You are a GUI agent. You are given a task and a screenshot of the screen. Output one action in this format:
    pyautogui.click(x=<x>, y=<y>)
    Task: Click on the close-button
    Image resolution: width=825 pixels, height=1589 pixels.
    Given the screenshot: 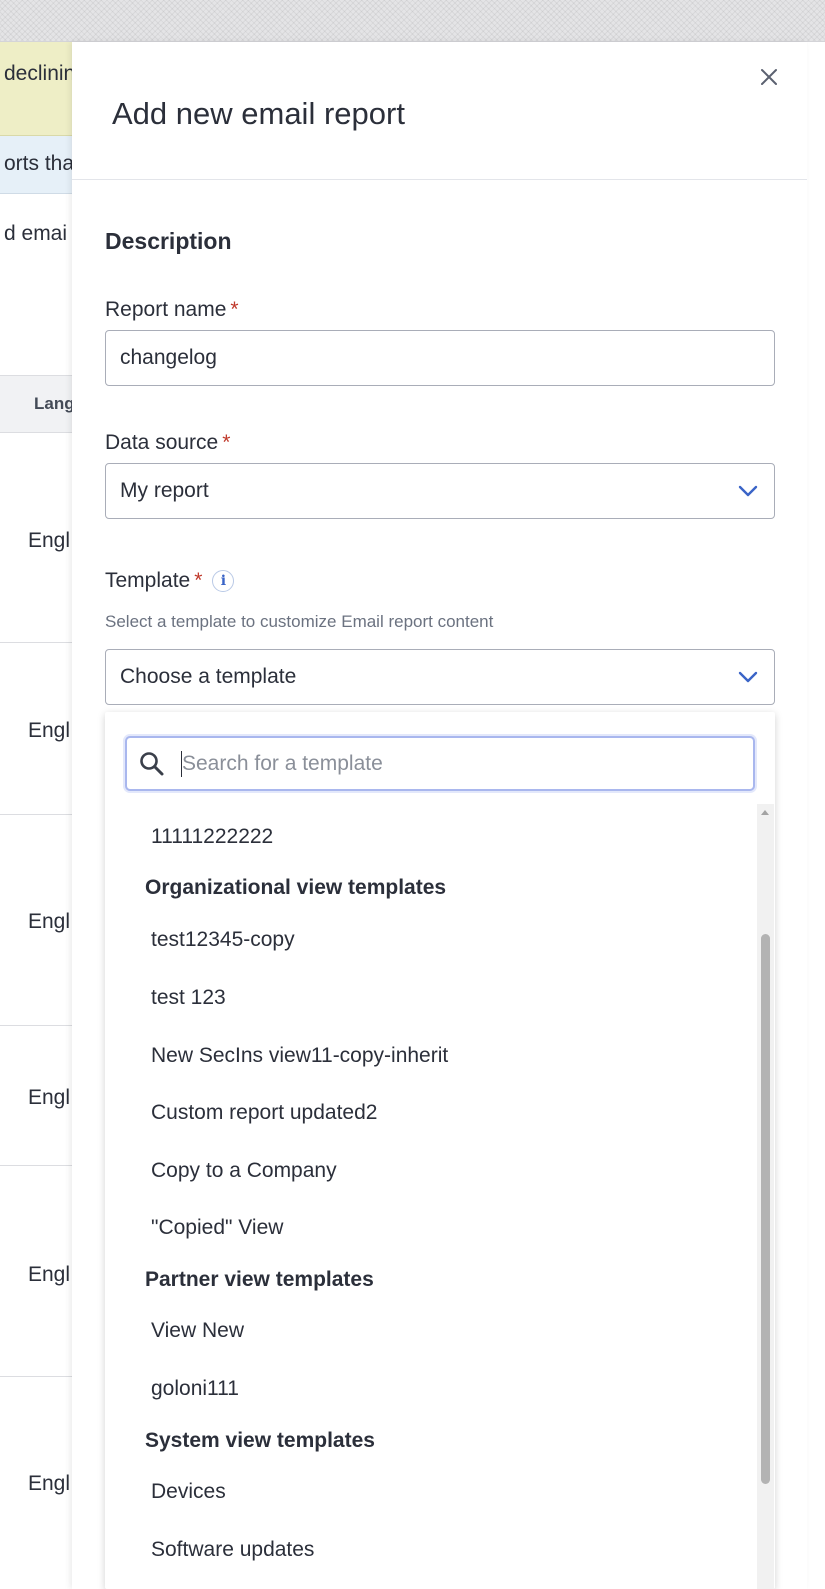 What is the action you would take?
    pyautogui.click(x=769, y=77)
    